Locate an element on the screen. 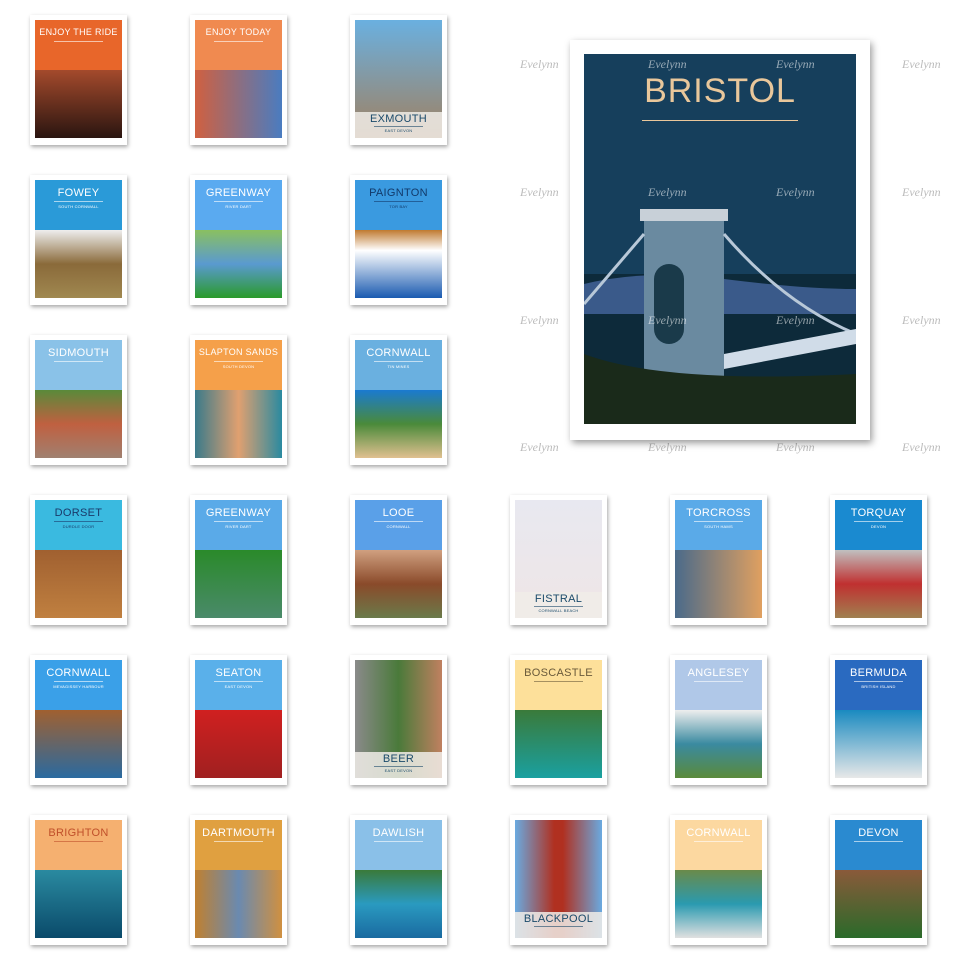 This screenshot has width=960, height=960. poster-art: BRIGHTON is located at coordinates (78, 879).